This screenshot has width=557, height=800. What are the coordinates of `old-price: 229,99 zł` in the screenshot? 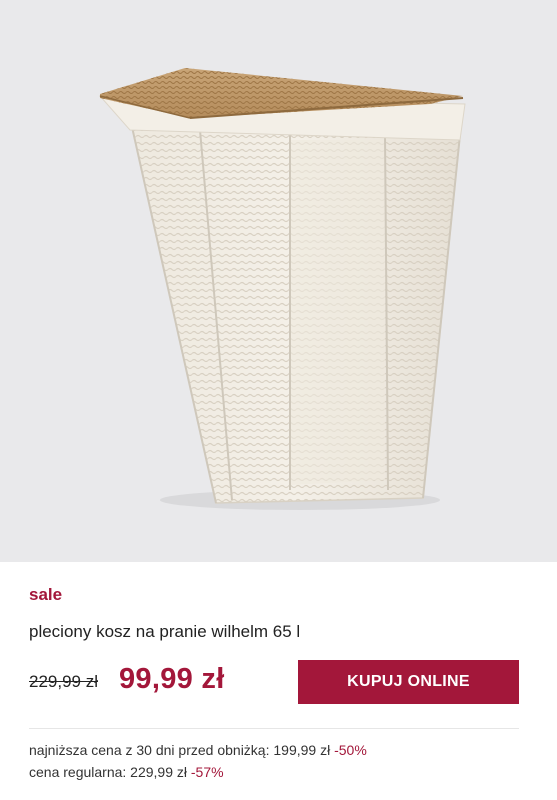 It's located at (63, 681).